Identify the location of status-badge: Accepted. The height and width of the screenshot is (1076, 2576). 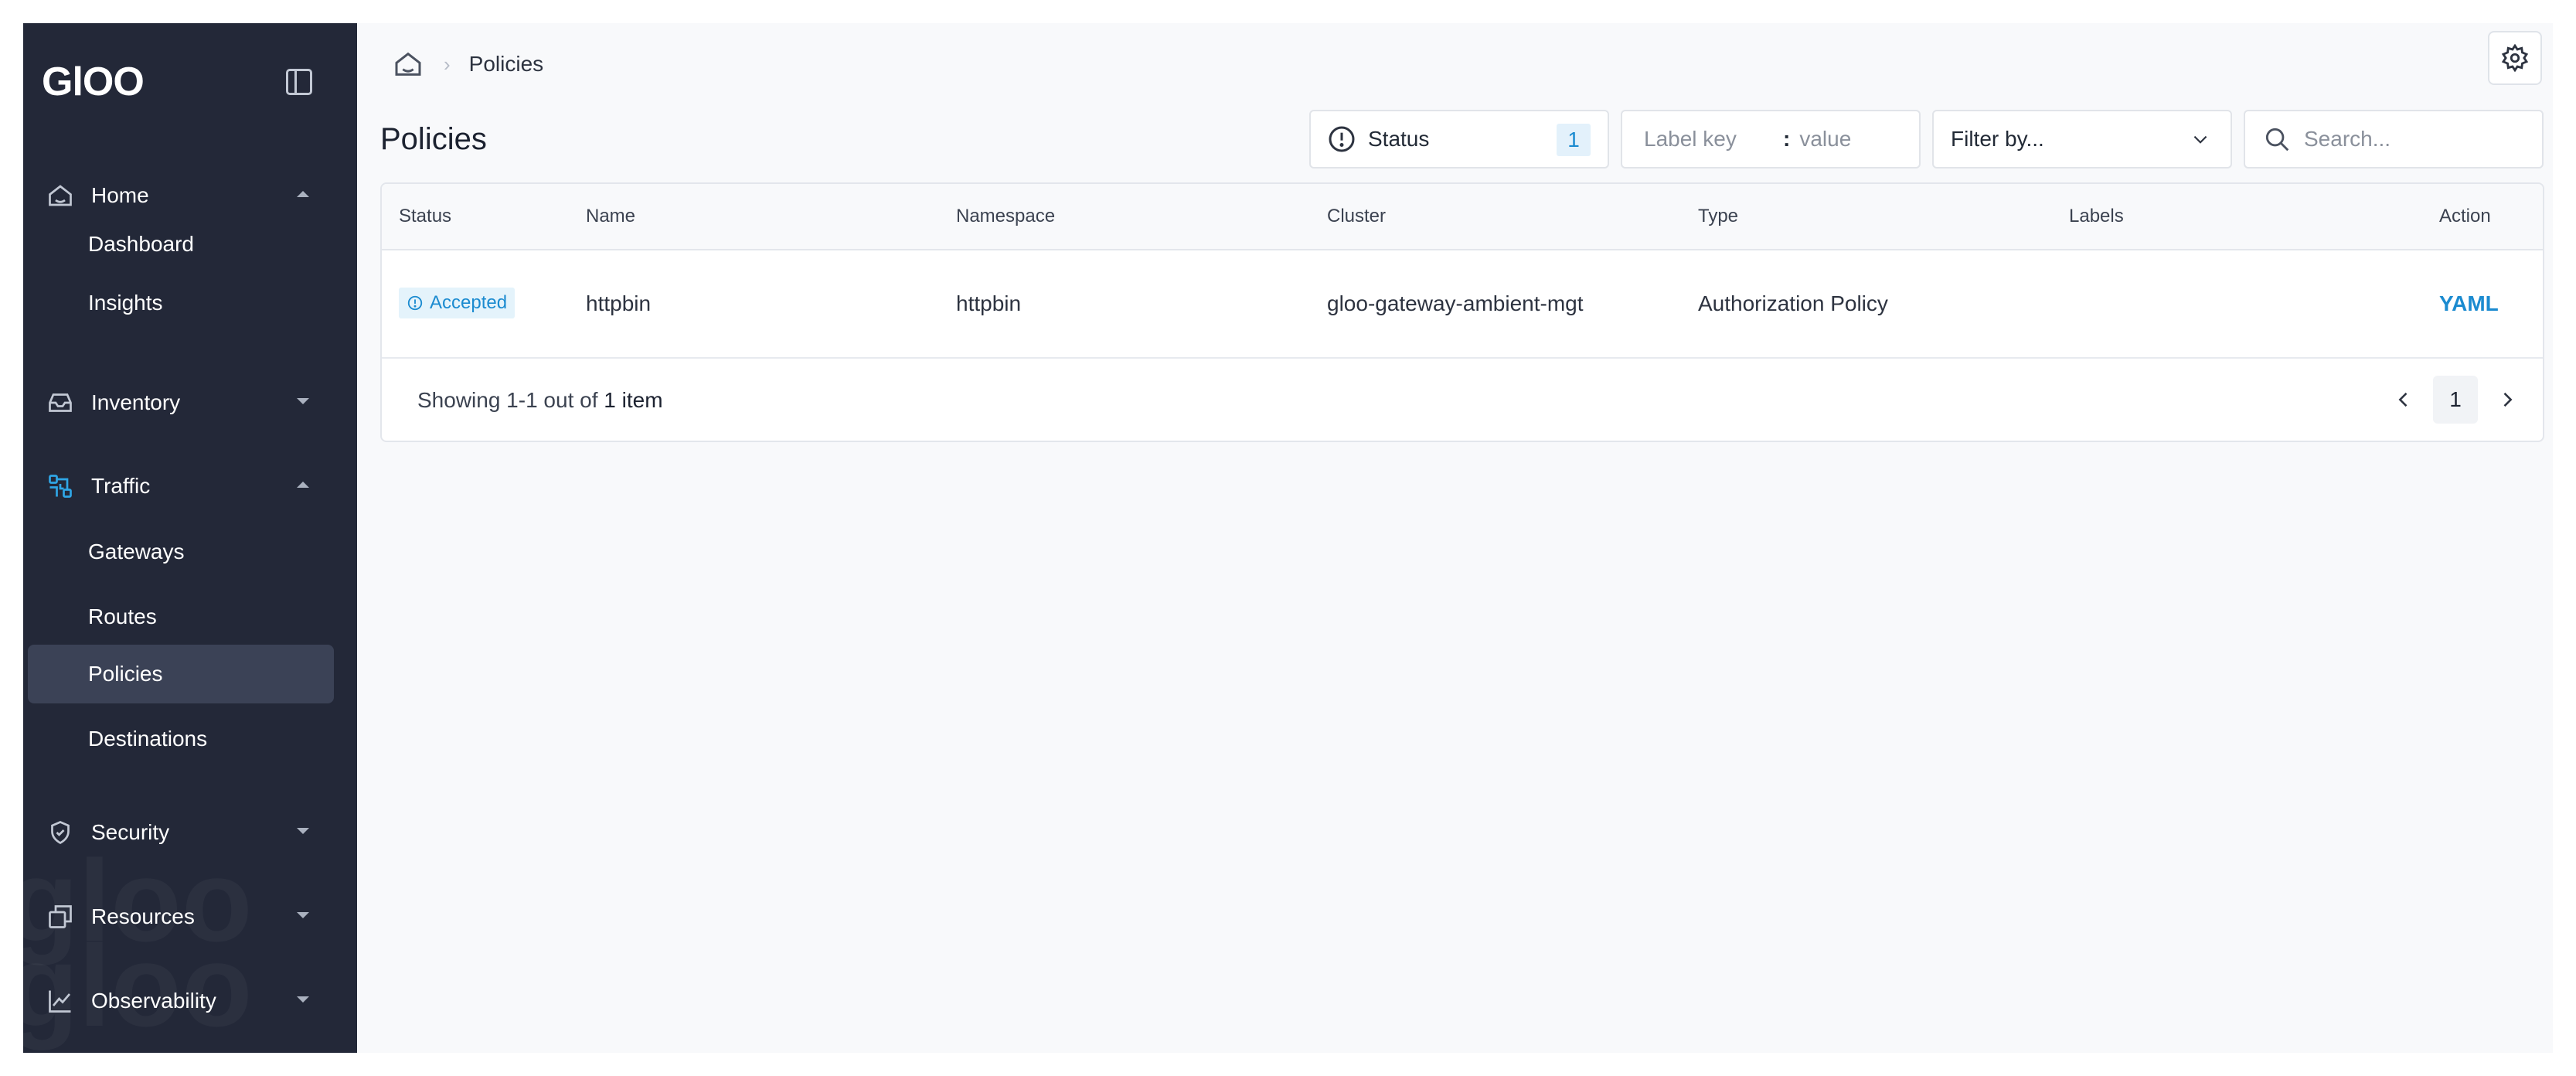
(457, 303).